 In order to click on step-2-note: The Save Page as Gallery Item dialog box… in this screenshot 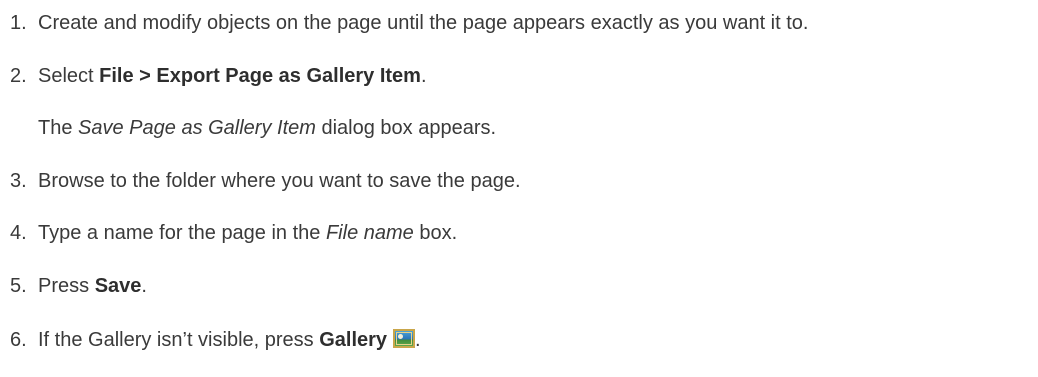, I will do `click(267, 128)`.